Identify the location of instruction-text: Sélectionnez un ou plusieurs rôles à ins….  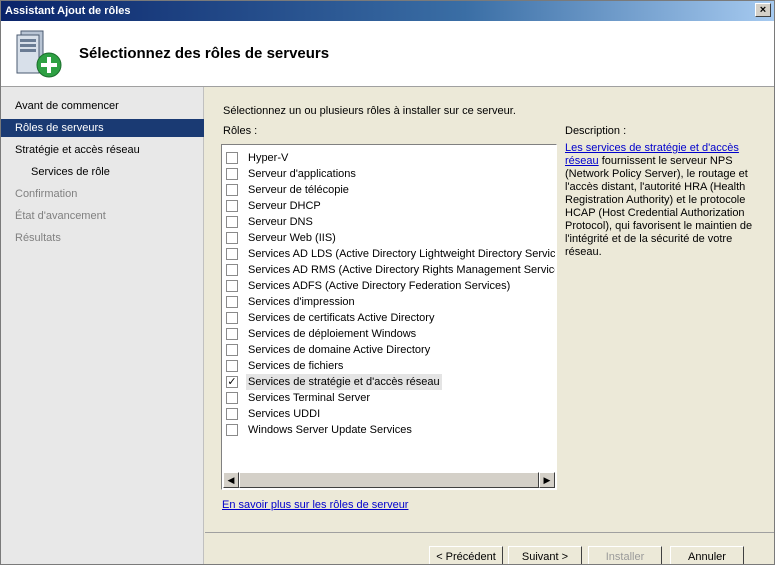
(369, 111).